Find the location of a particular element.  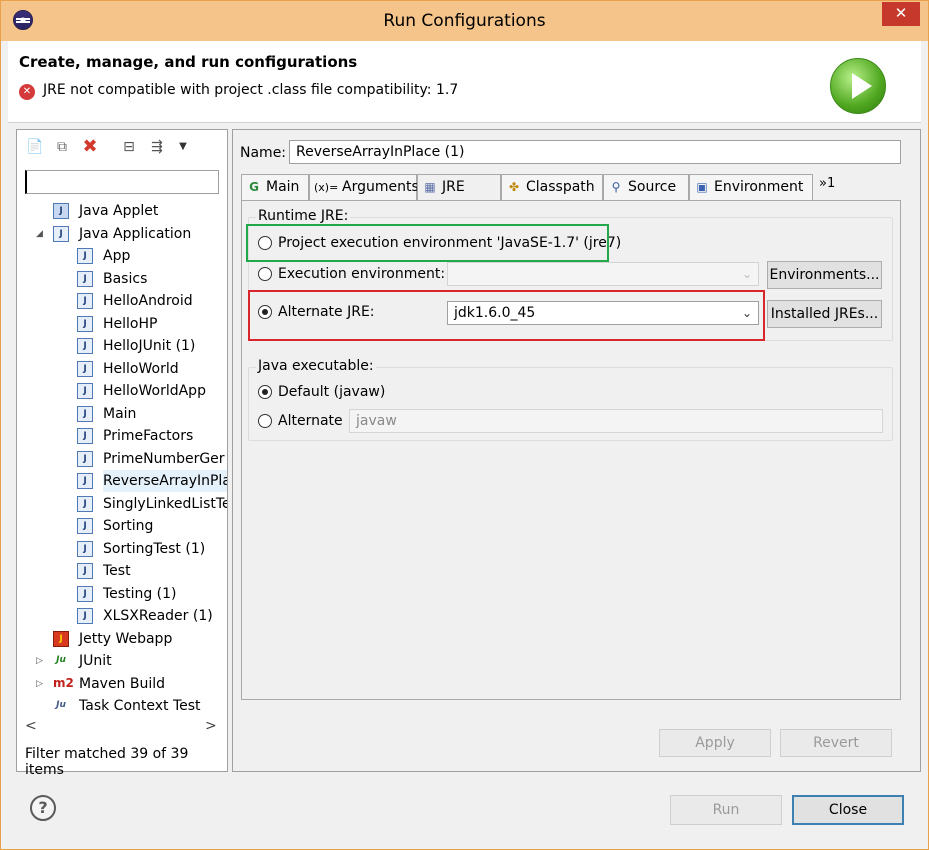

tree-item-label: App is located at coordinates (117, 256).